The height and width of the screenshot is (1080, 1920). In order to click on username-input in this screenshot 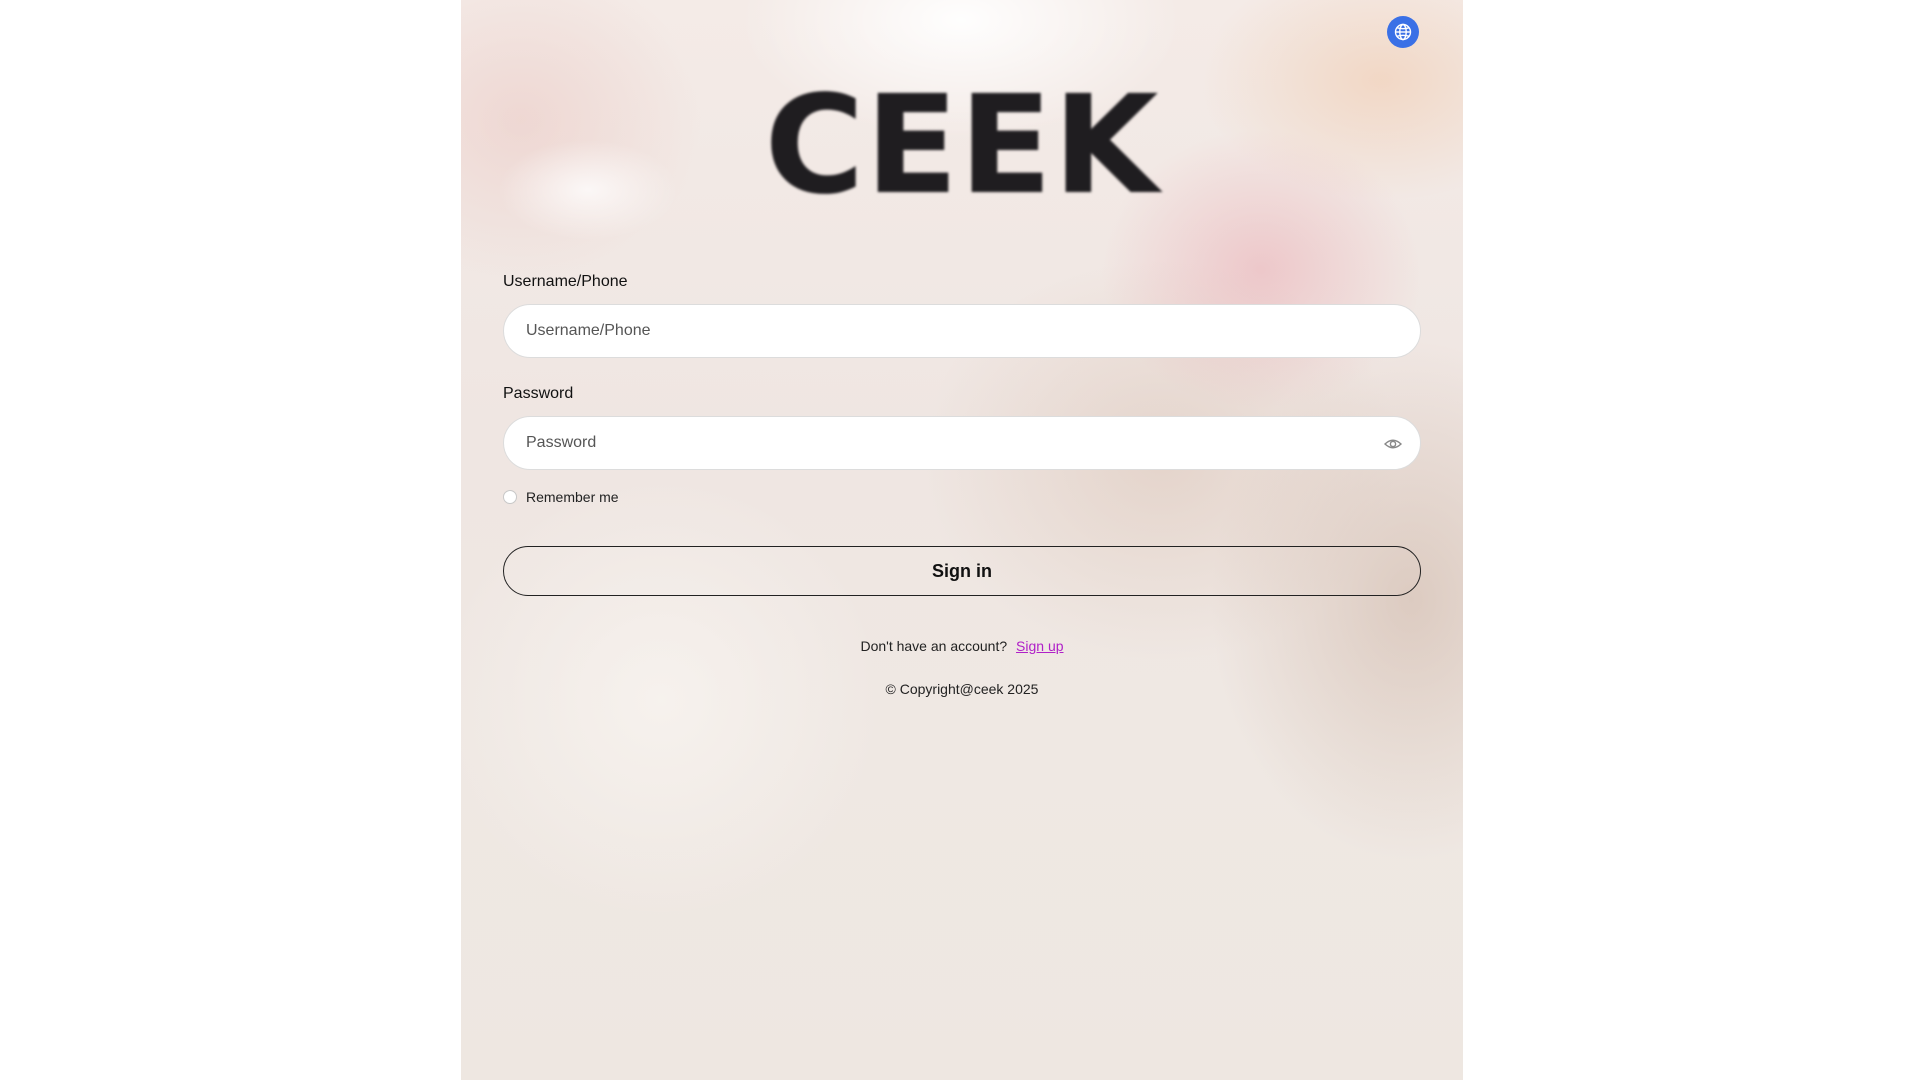, I will do `click(962, 331)`.